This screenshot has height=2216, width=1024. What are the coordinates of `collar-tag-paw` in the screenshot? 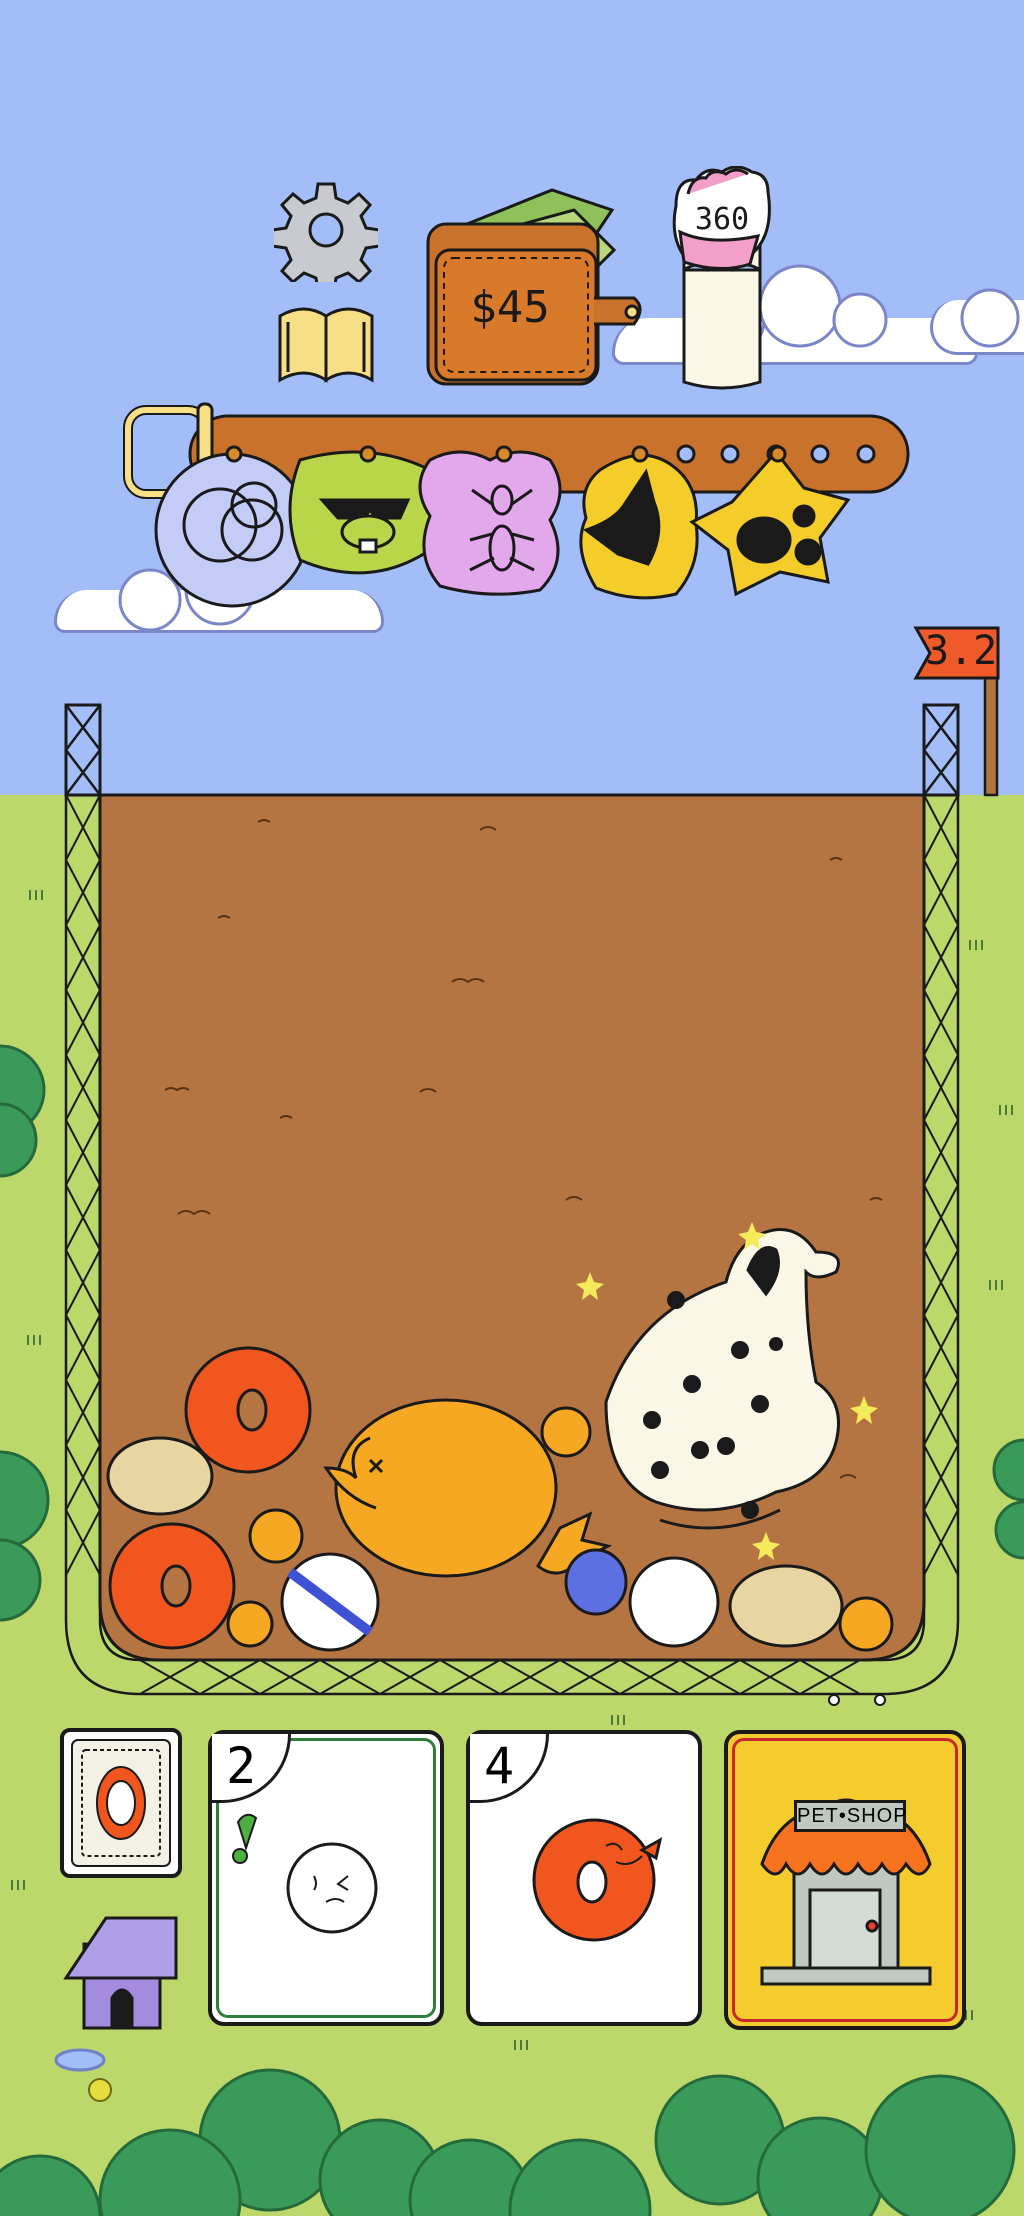 It's located at (779, 530).